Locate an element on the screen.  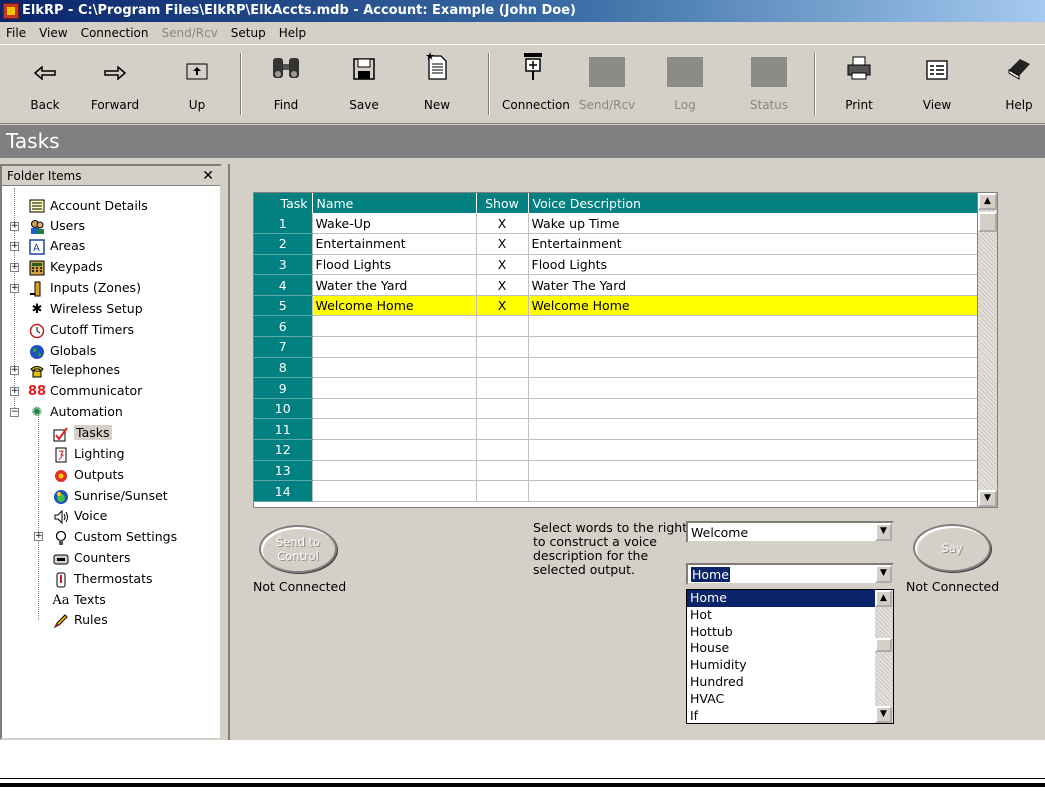
menu-send-rcv: Send/Rcv is located at coordinates (189, 33).